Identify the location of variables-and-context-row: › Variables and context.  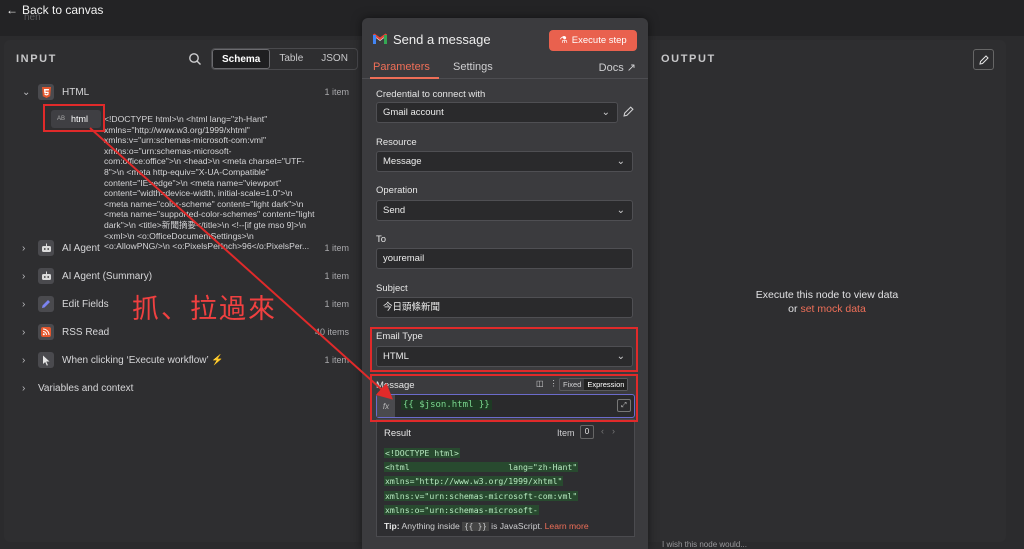
(183, 388).